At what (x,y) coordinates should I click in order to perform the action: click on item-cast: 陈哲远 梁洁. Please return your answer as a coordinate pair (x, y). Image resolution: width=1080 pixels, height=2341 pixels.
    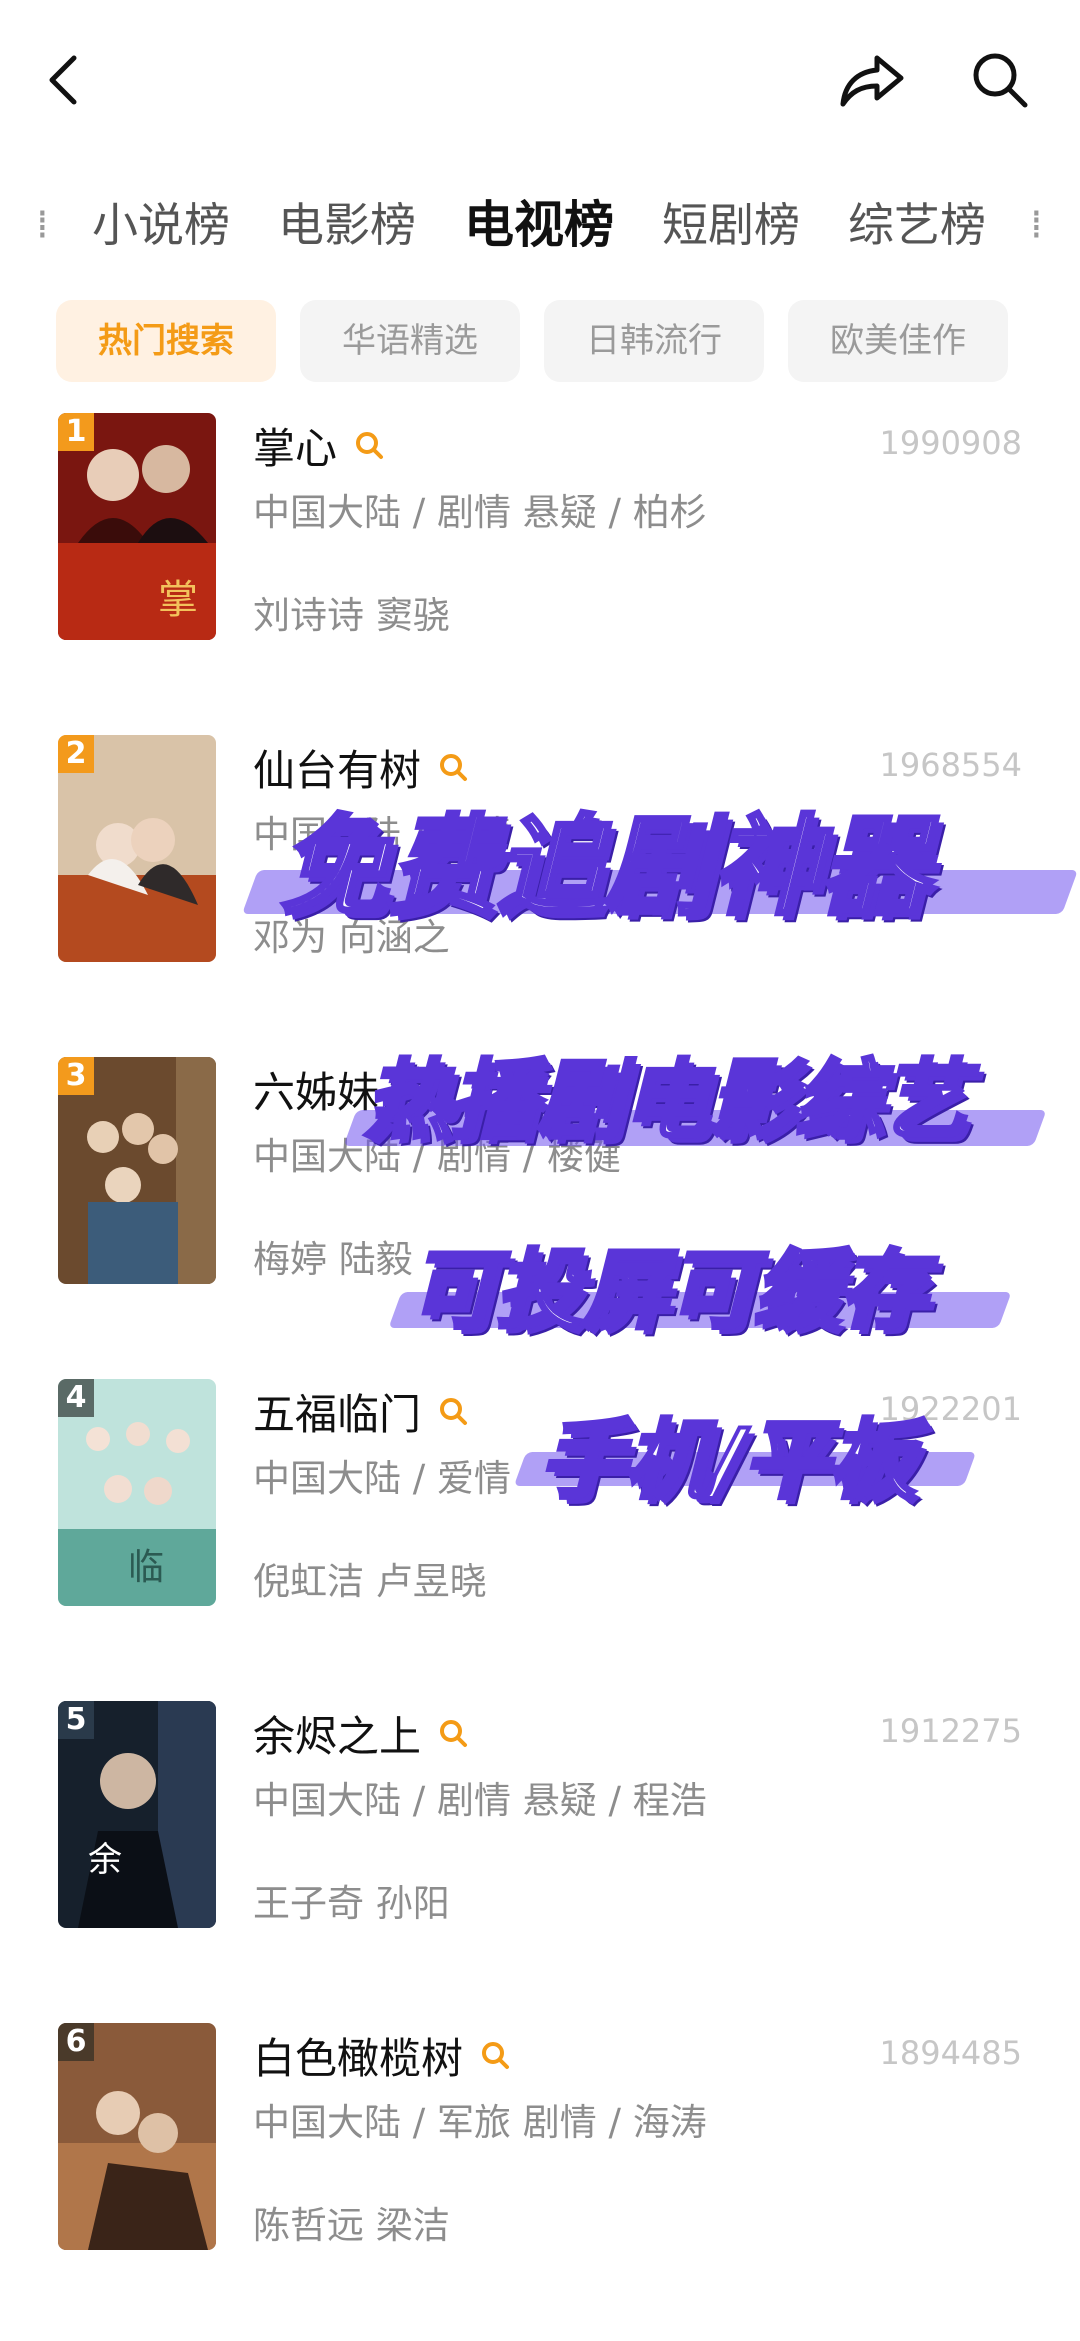
    Looking at the image, I should click on (351, 2225).